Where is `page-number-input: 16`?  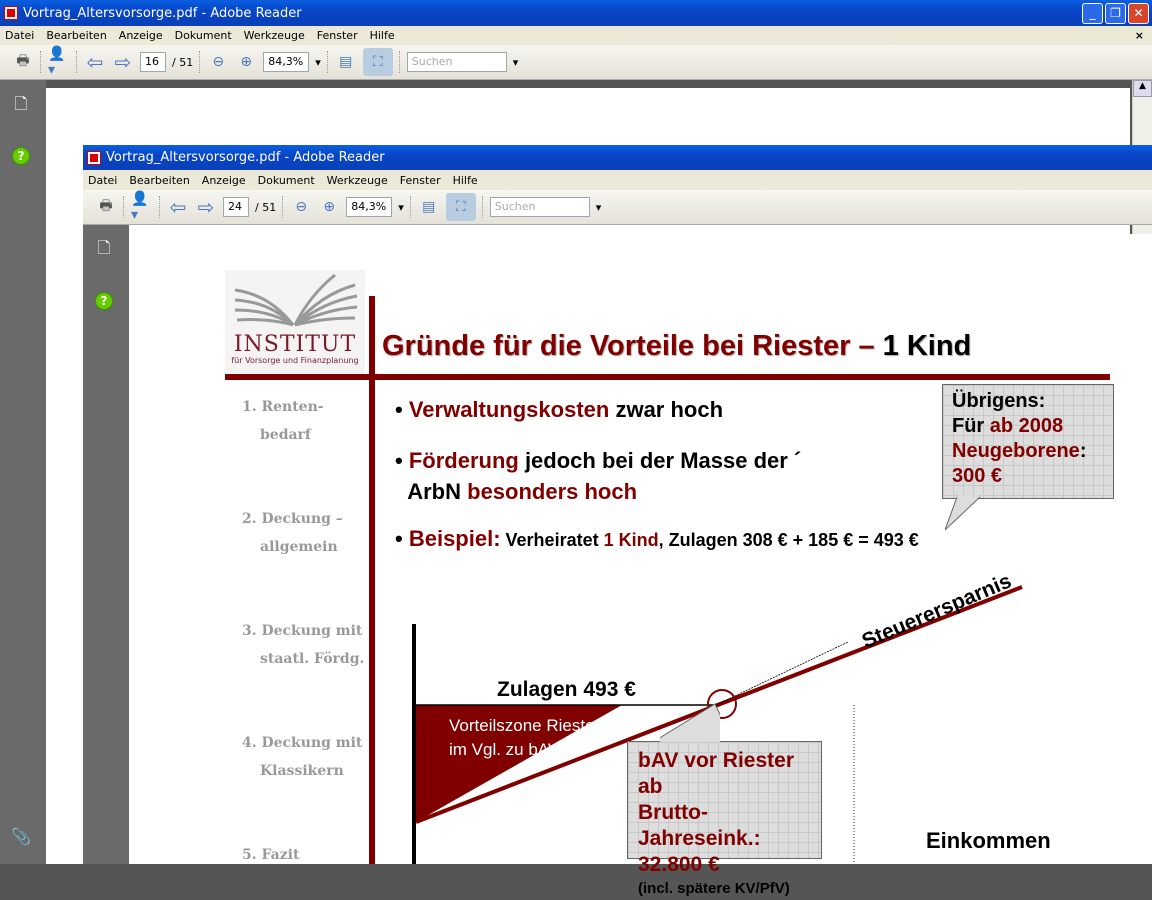 page-number-input: 16 is located at coordinates (153, 62).